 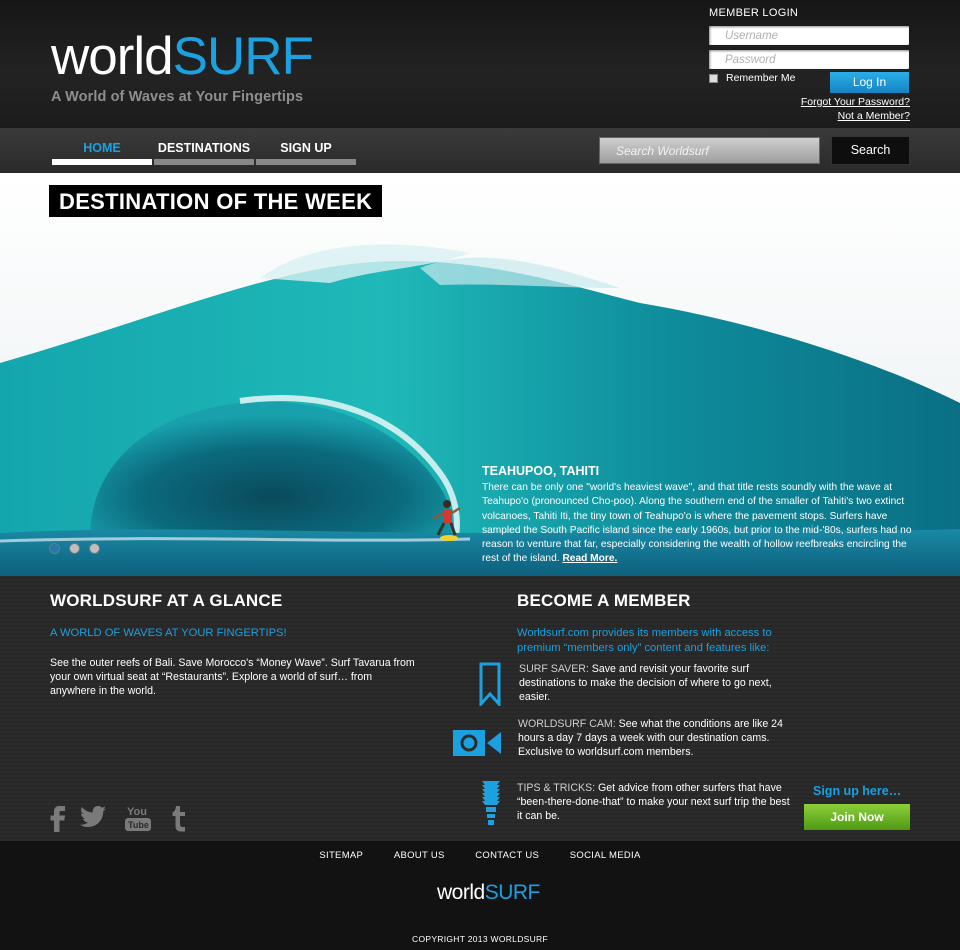 What do you see at coordinates (855, 102) in the screenshot?
I see `forgot-password-link: Forgot Your Password?` at bounding box center [855, 102].